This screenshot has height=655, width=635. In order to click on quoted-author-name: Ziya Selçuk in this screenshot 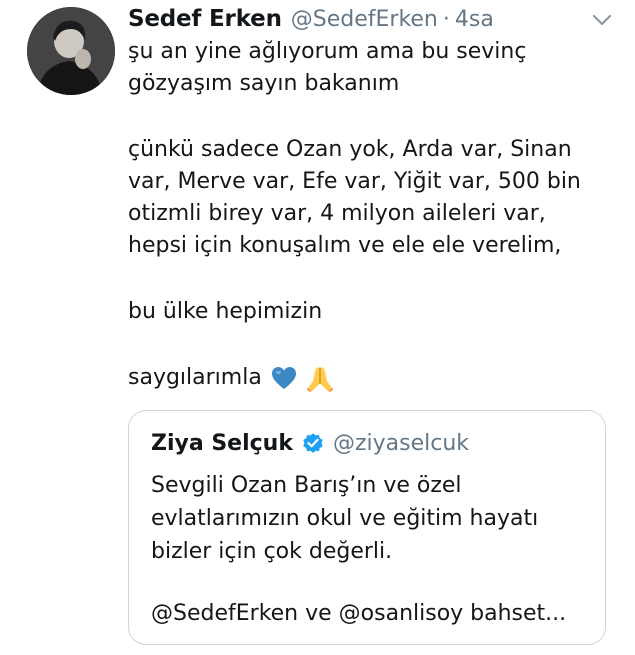, I will do `click(222, 443)`.